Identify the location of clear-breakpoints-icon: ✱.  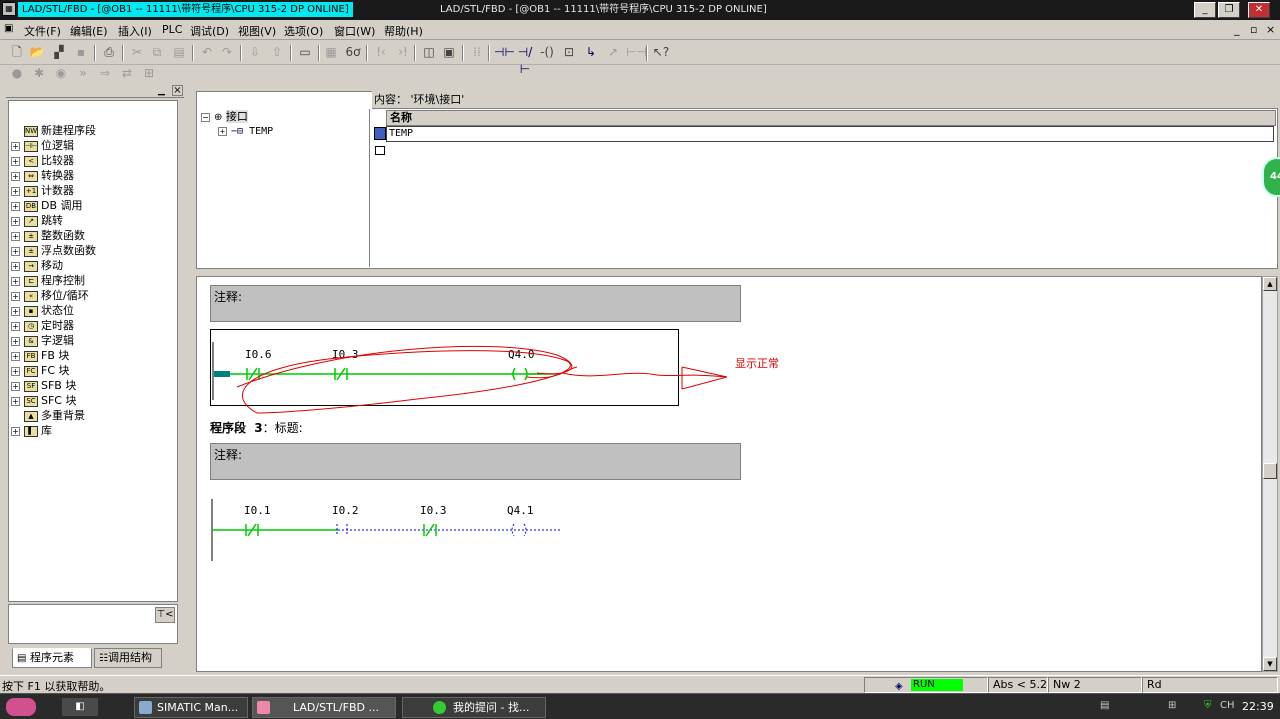
(39, 73).